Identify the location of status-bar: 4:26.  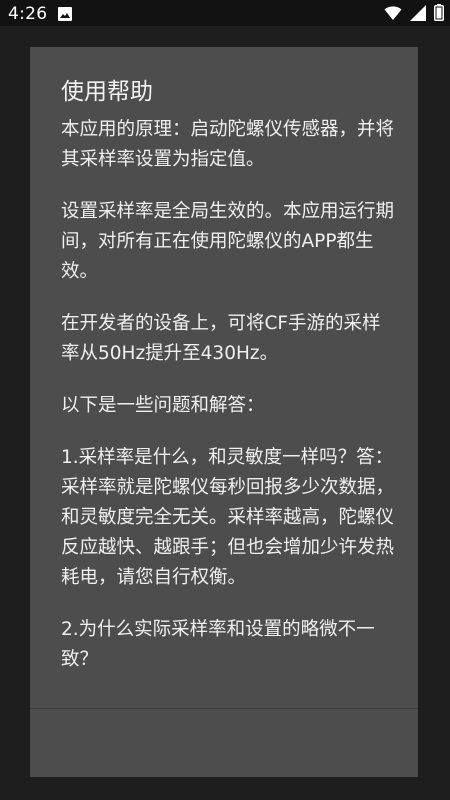
(225, 13).